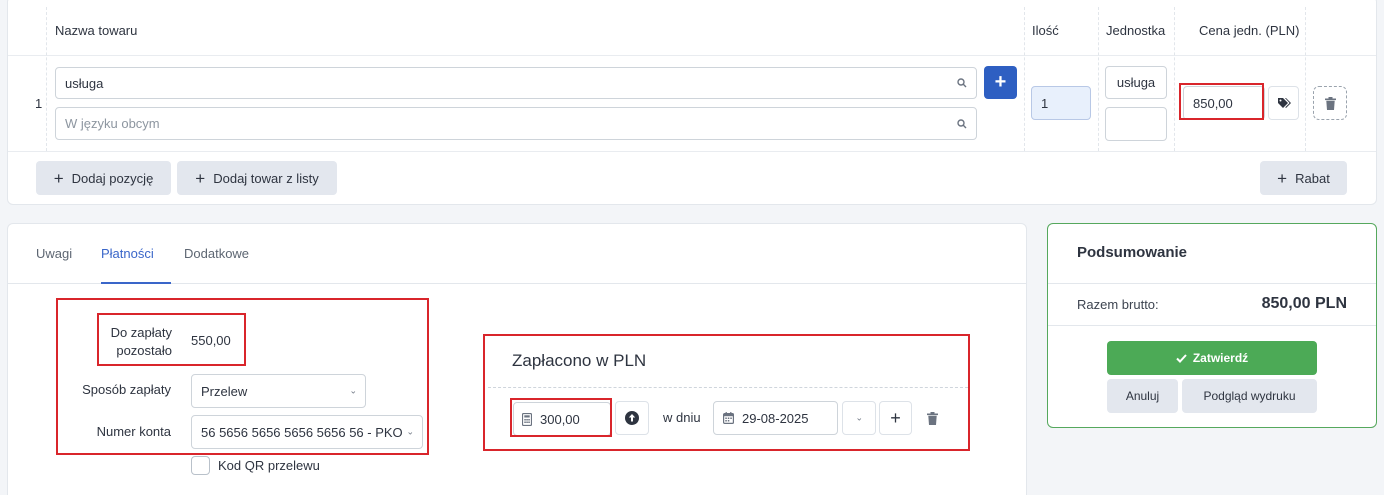 Image resolution: width=1384 pixels, height=495 pixels. Describe the element at coordinates (1249, 30) in the screenshot. I see `header-price: Cena jedn. (PLN)` at that location.